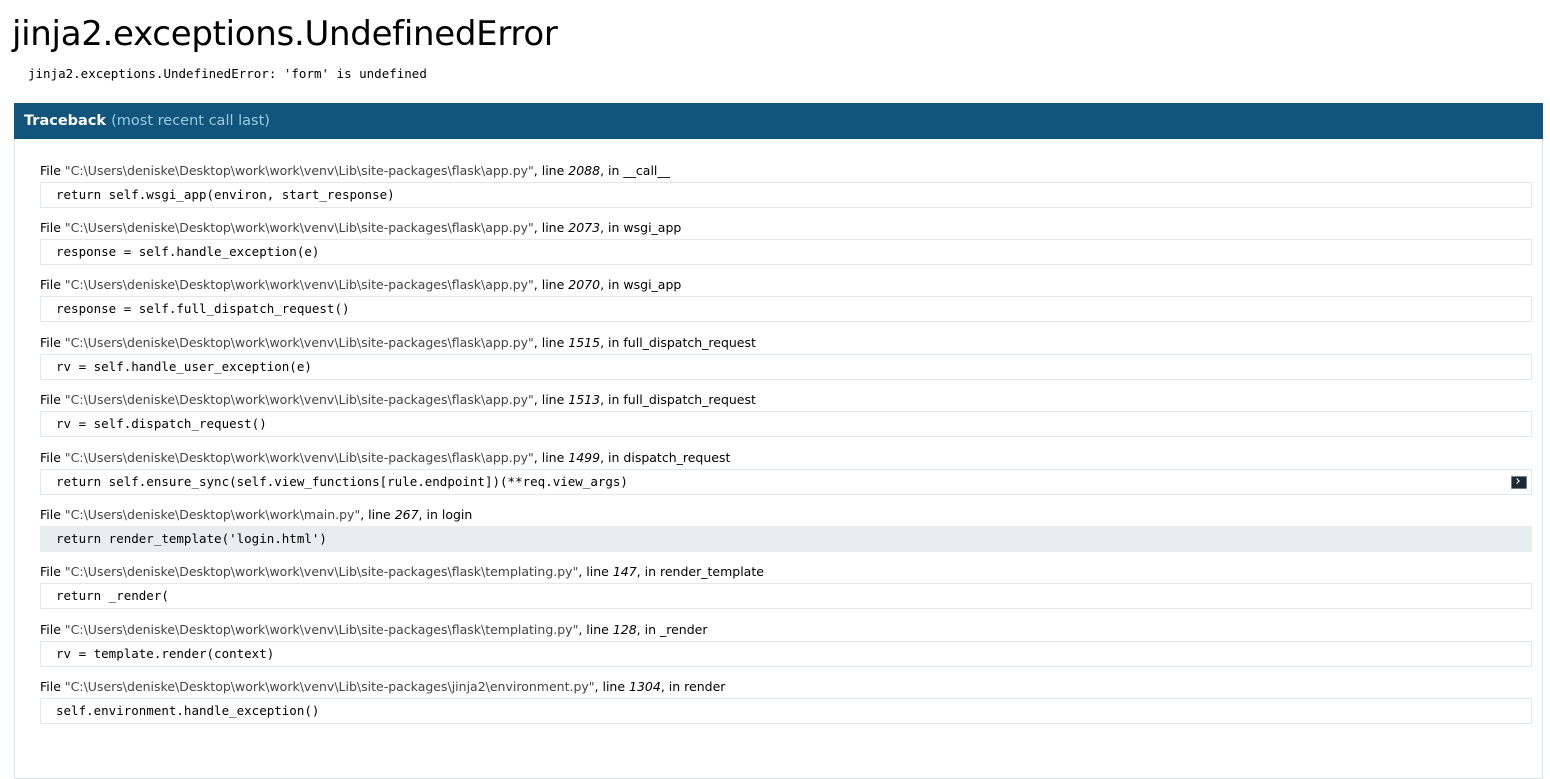 The image size is (1550, 779). What do you see at coordinates (684, 629) in the screenshot?
I see `frame-function-name: _render` at bounding box center [684, 629].